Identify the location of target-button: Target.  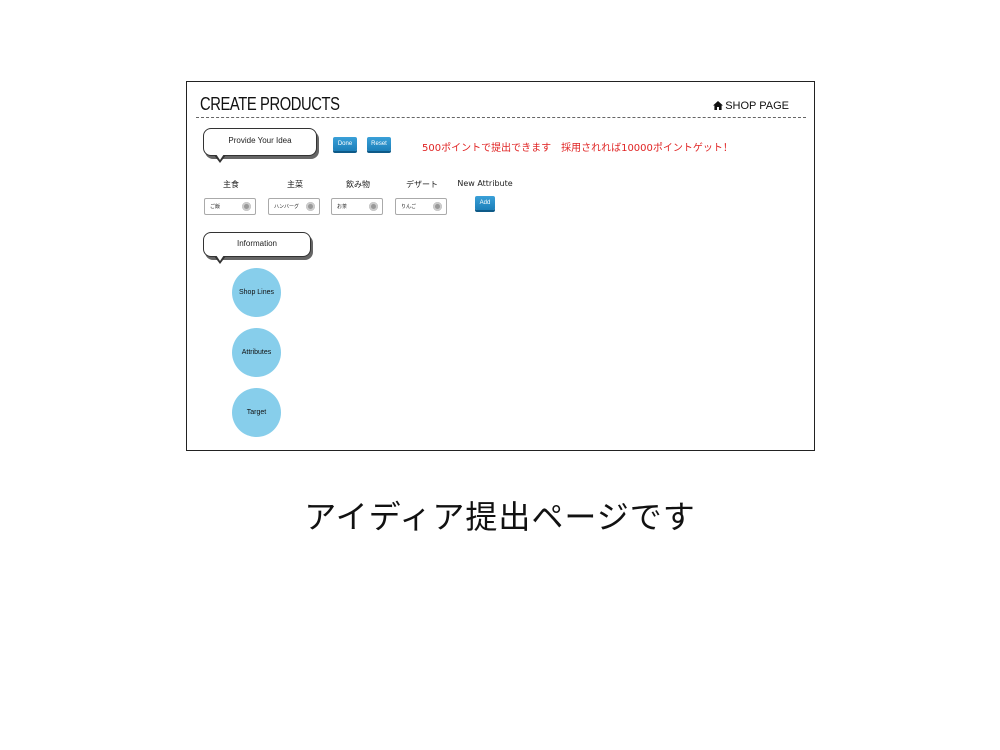
(256, 412).